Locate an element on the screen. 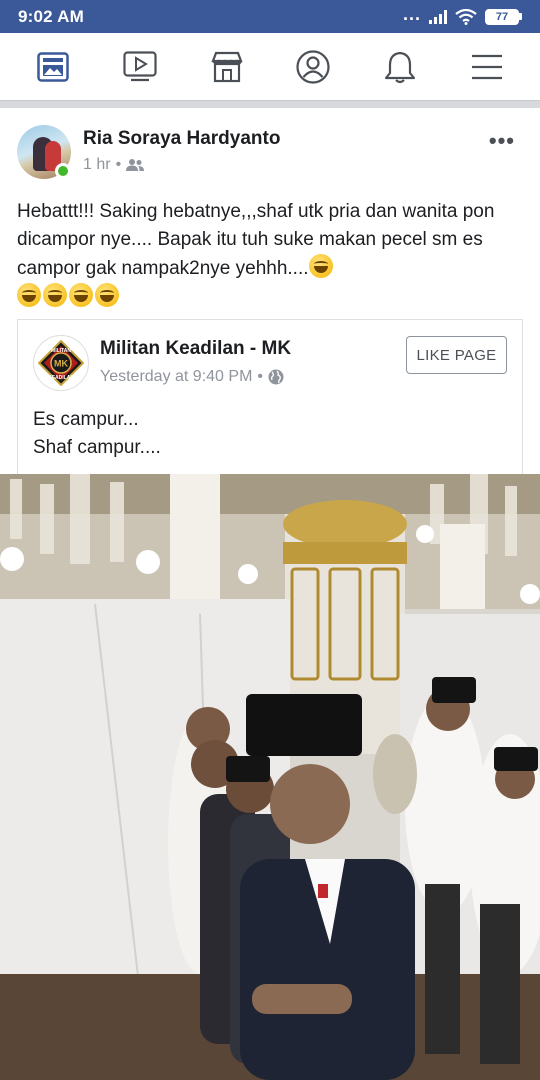 This screenshot has width=540, height=1080. nav-divider is located at coordinates (270, 104).